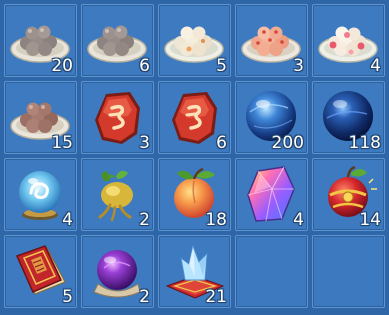 This screenshot has height=315, width=389. Describe the element at coordinates (194, 117) in the screenshot. I see `inventory-slot-8: 6` at that location.